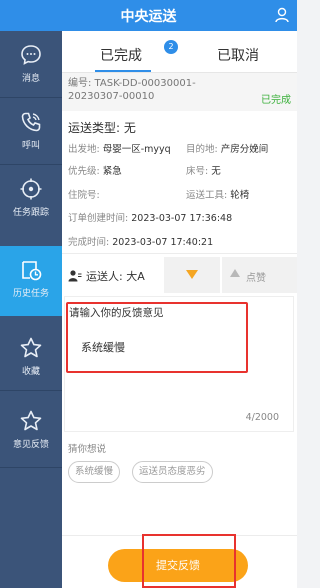 The width and height of the screenshot is (320, 588). Describe the element at coordinates (31, 122) in the screenshot. I see `phone-icon` at that location.